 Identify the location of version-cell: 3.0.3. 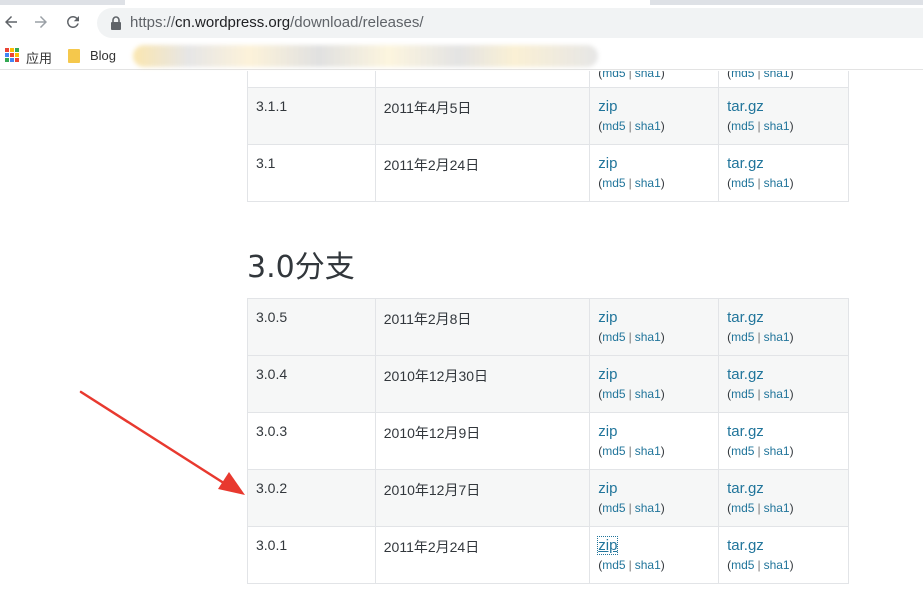
(311, 441).